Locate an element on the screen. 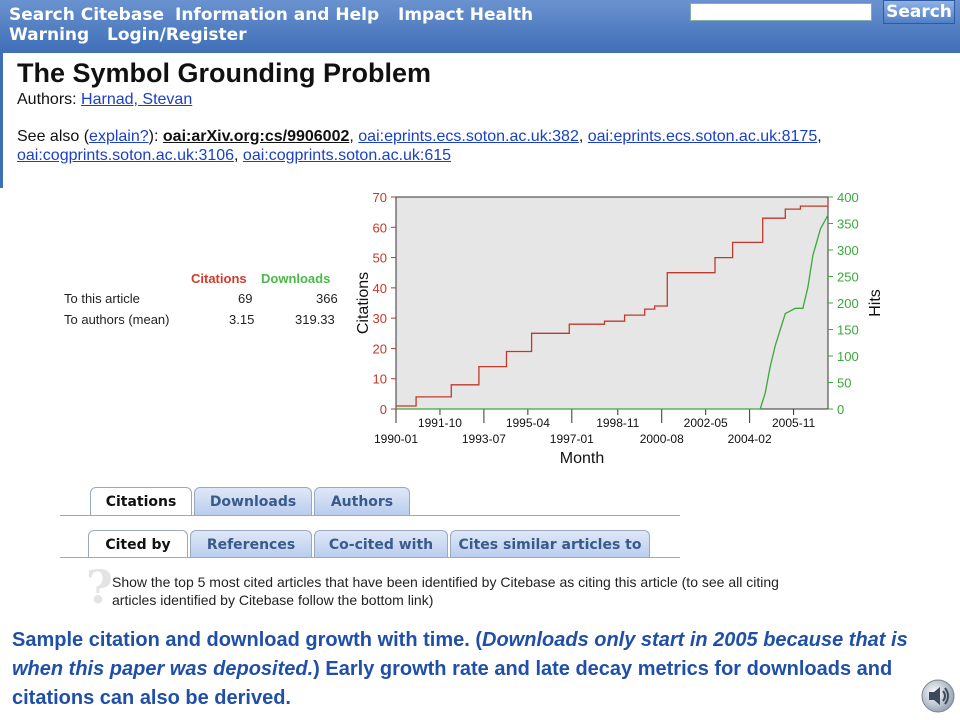 The image size is (960, 720). authors-line: Authors: Harnad, Stevan is located at coordinates (104, 100).